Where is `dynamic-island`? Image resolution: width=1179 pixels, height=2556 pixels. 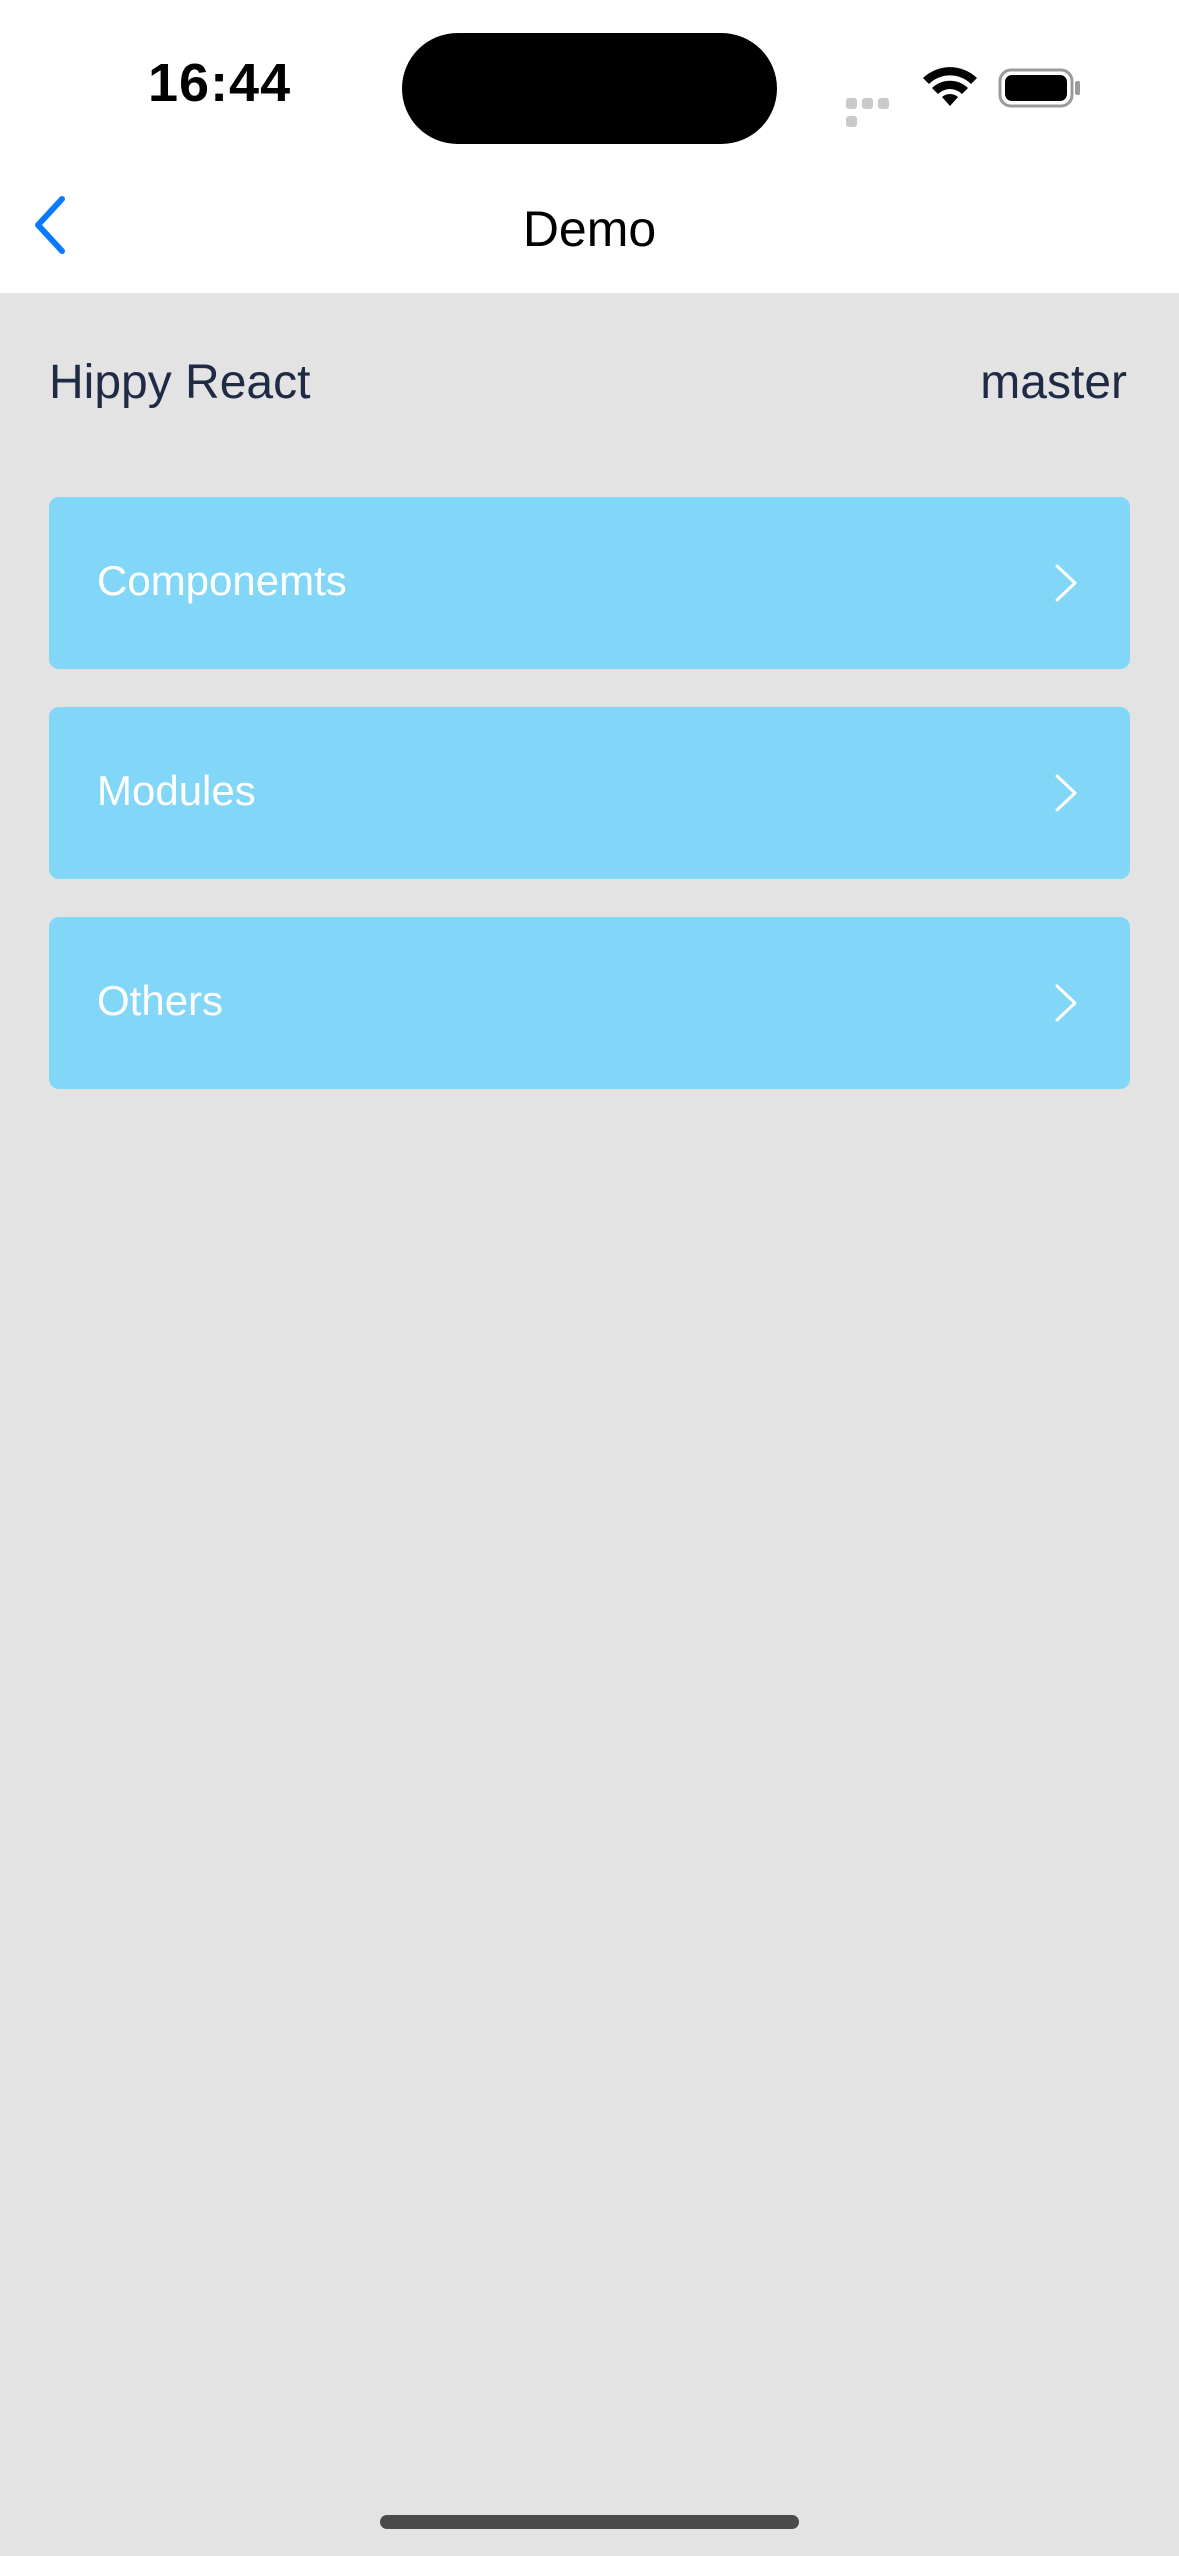 dynamic-island is located at coordinates (589, 88).